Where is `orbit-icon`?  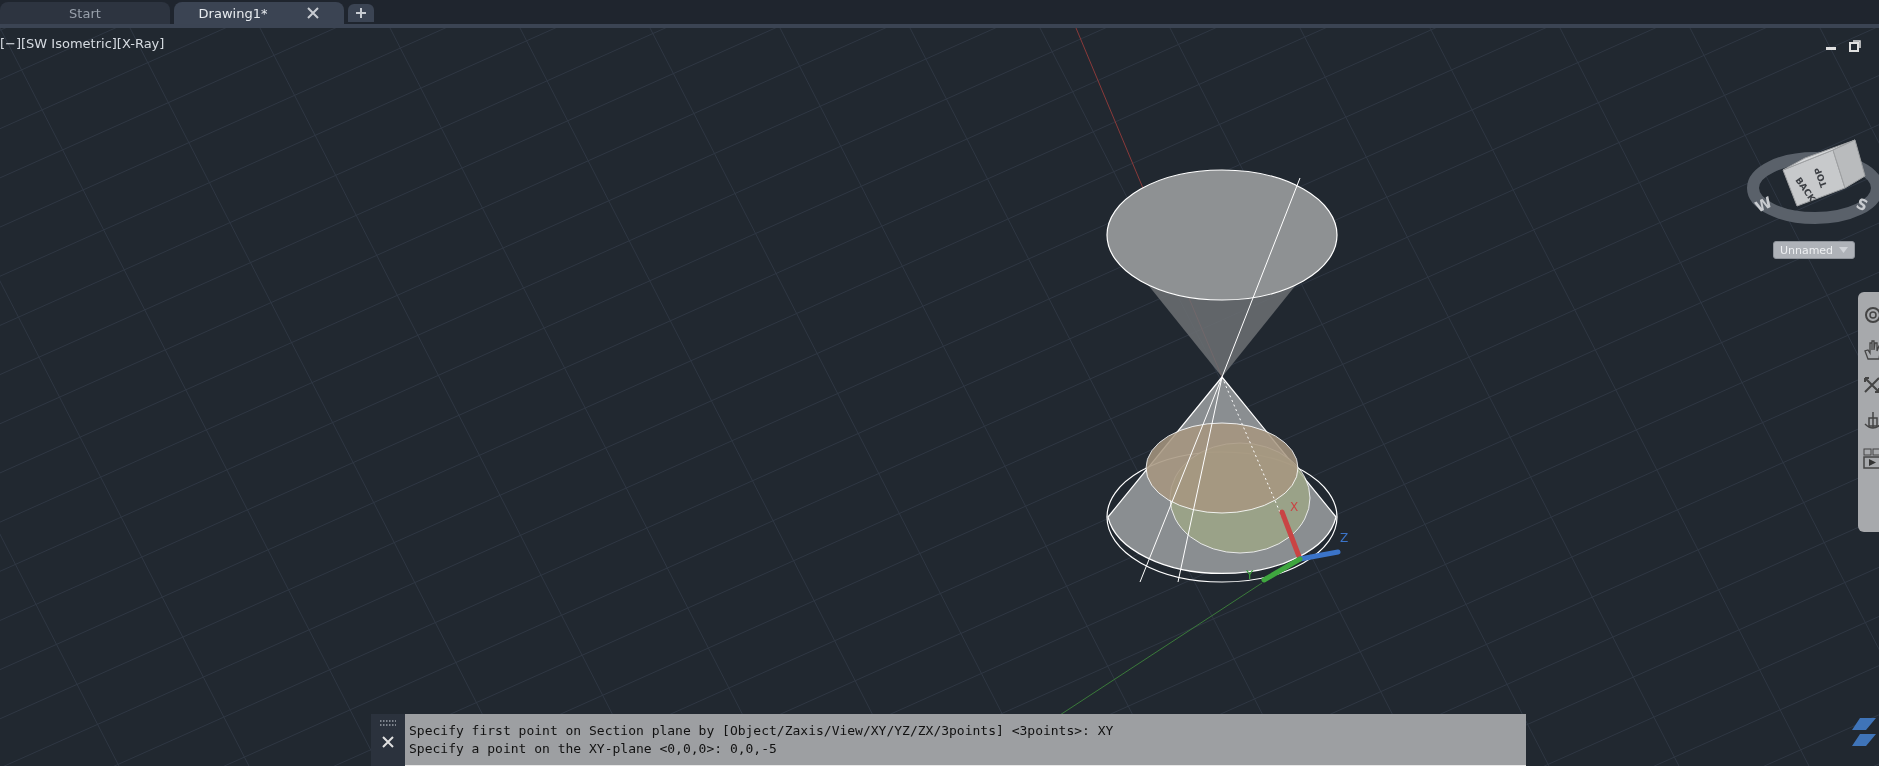
orbit-icon is located at coordinates (1871, 421).